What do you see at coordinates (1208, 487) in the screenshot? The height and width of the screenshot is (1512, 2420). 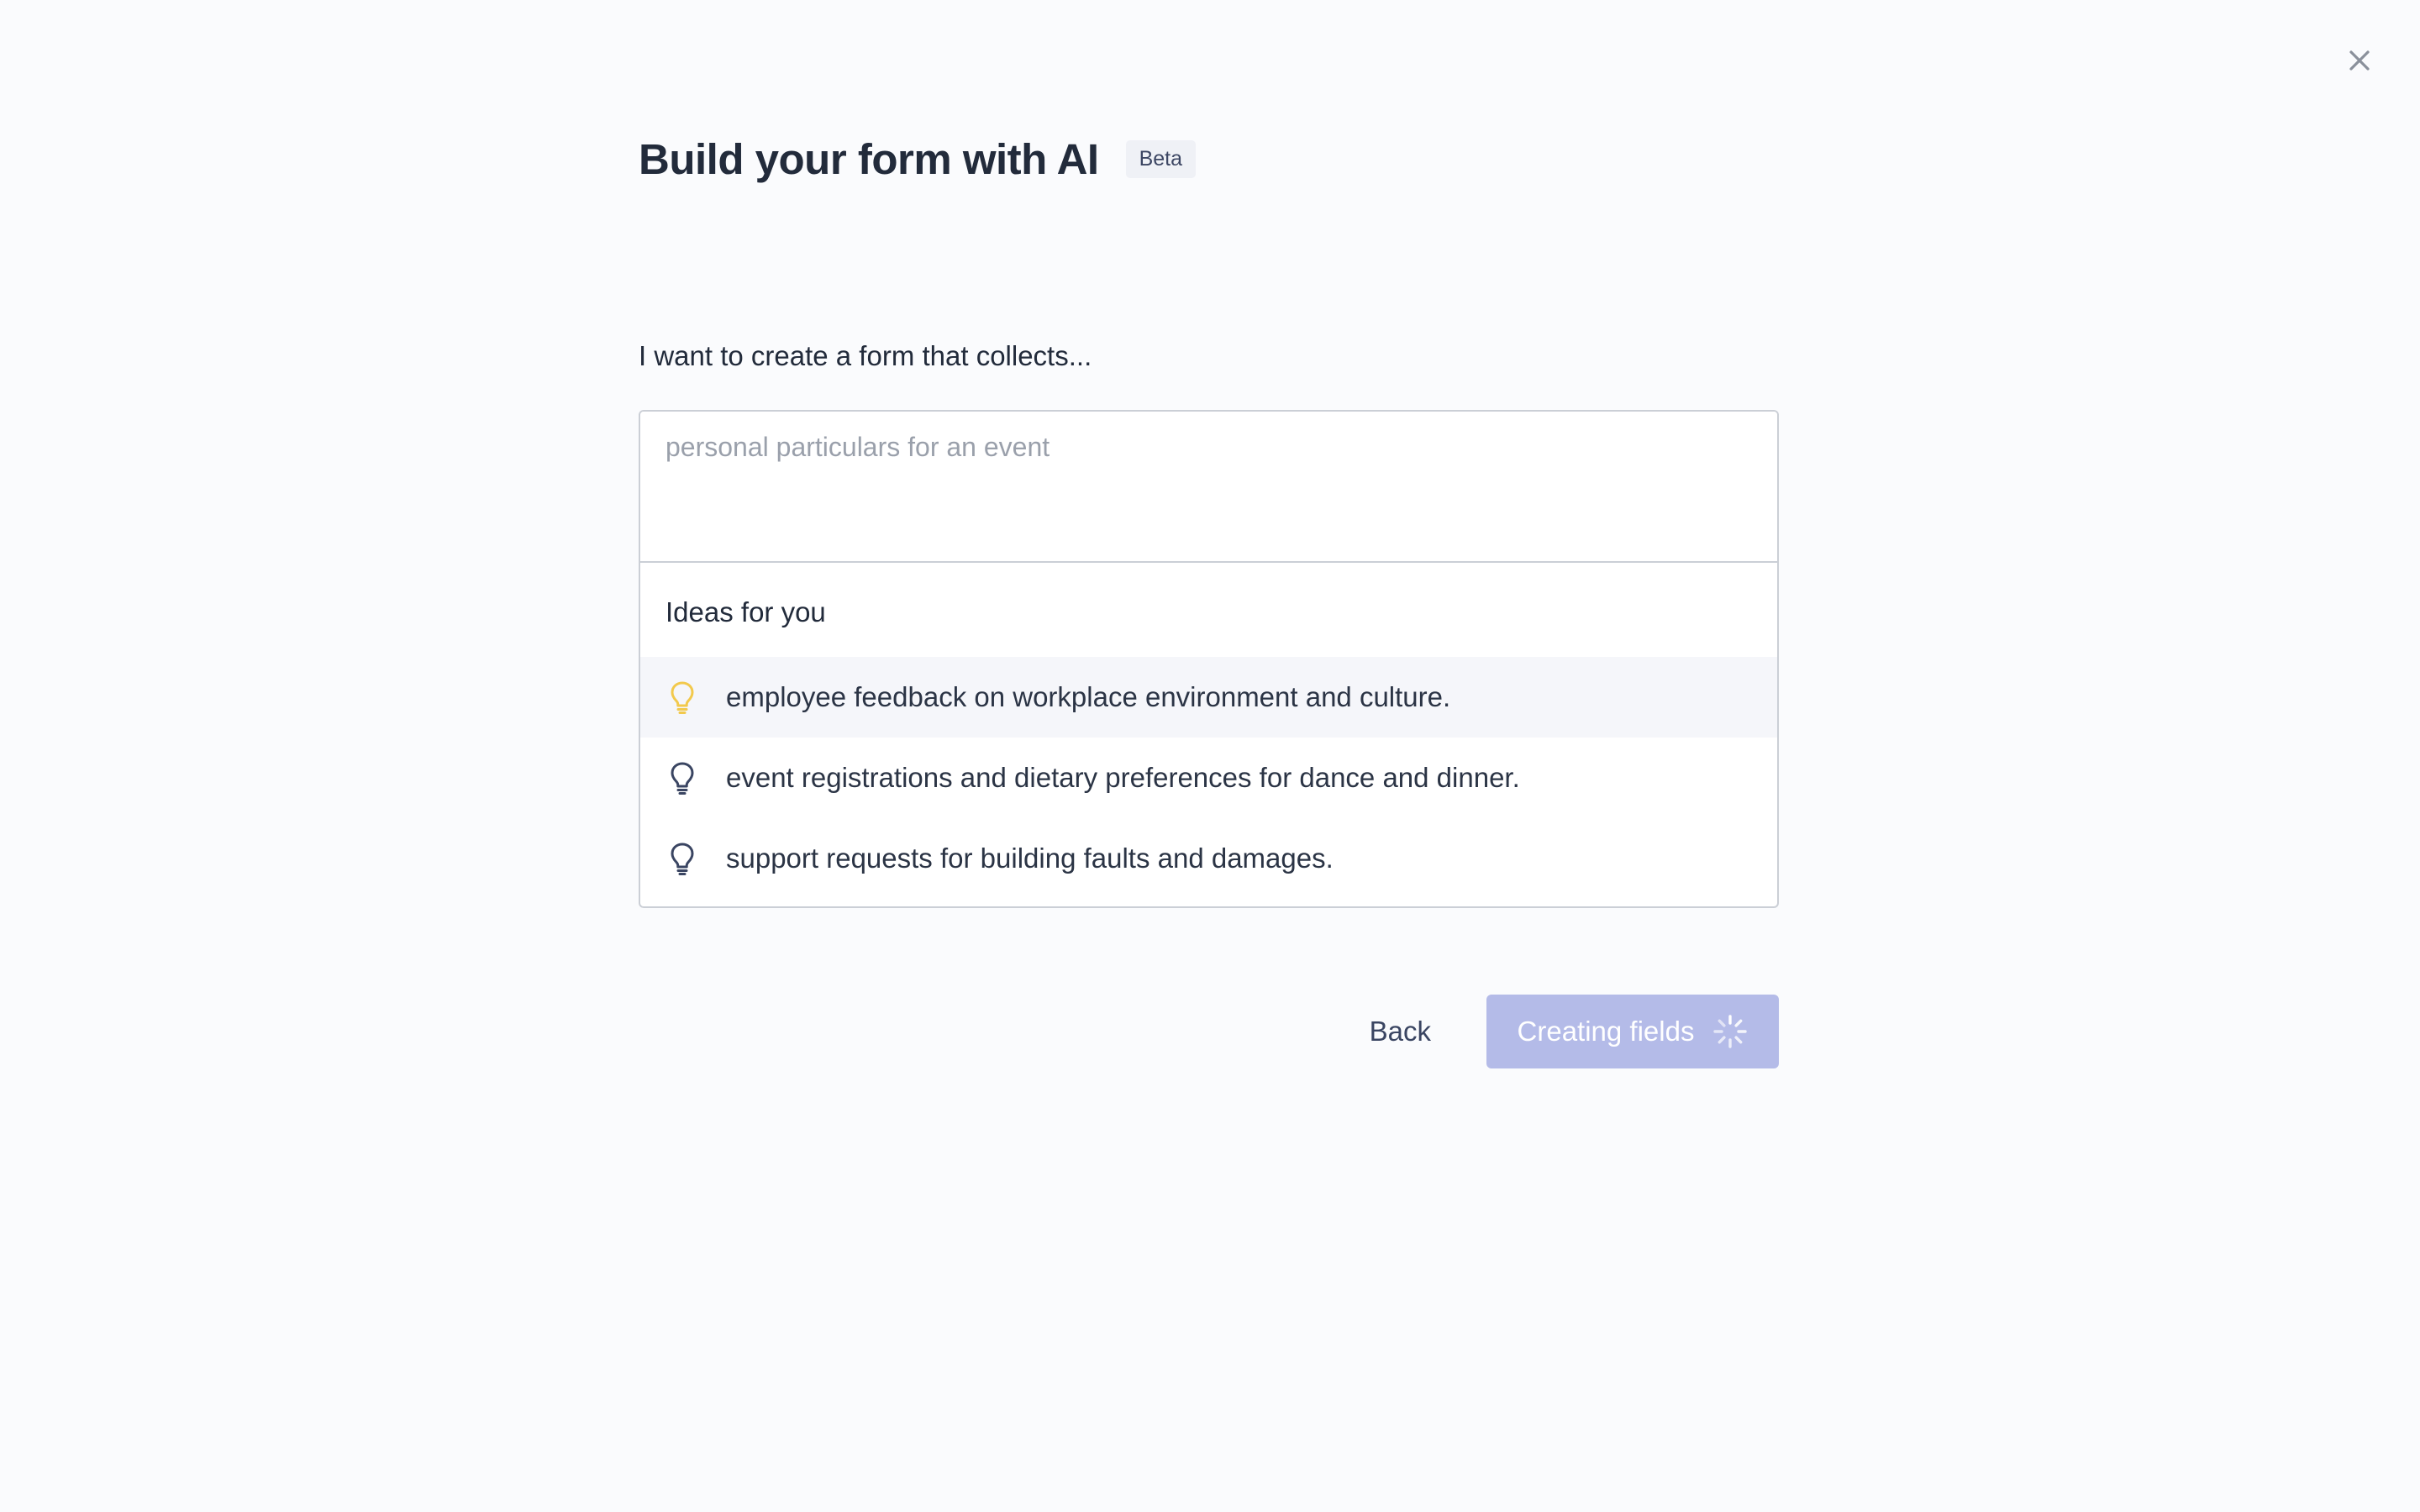 I see `prompt-textarea` at bounding box center [1208, 487].